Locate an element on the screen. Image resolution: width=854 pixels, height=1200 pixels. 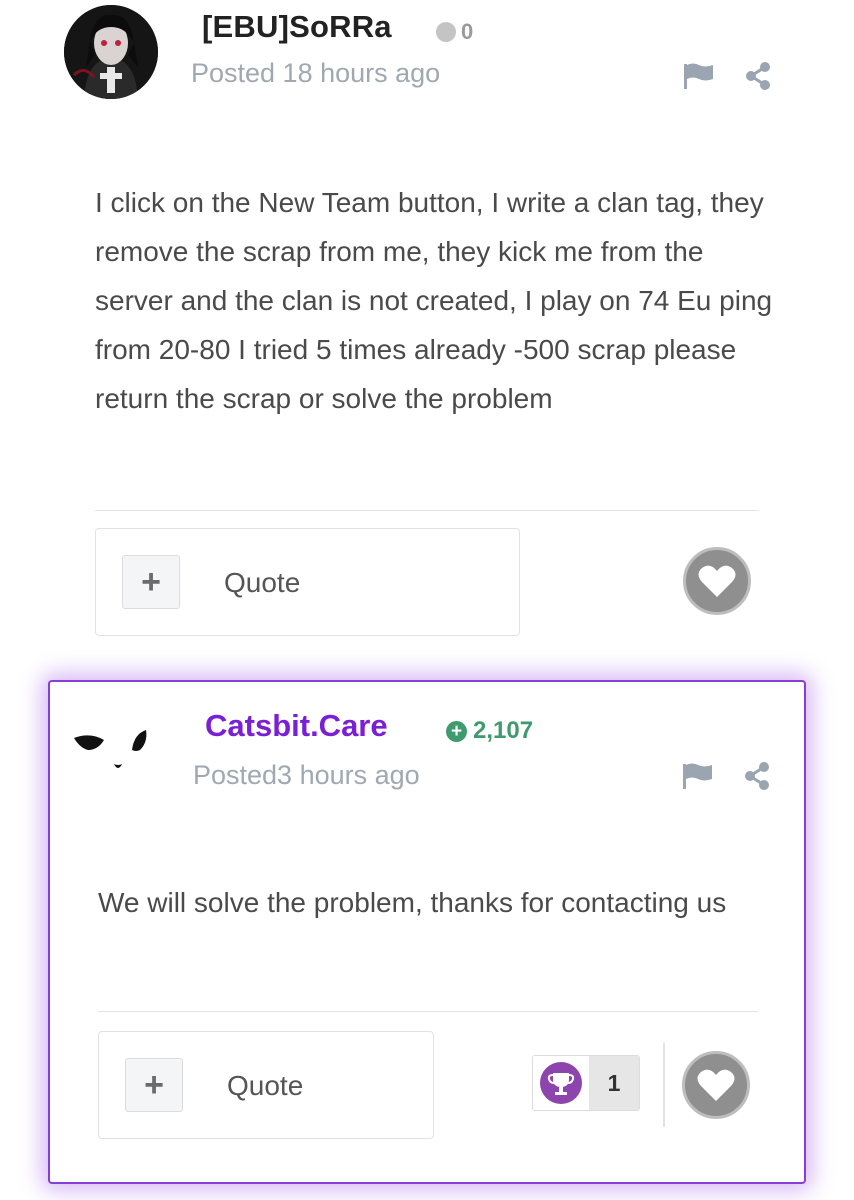
reputation-badge: 0 is located at coordinates (455, 31).